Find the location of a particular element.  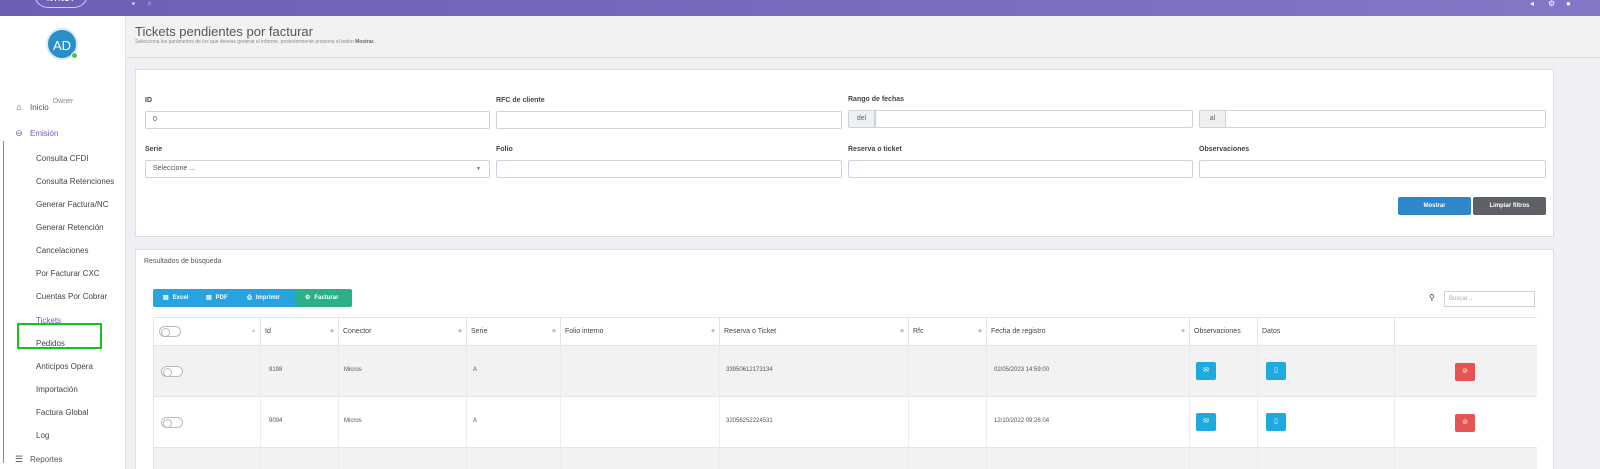

user-icon: ● is located at coordinates (1568, 4).